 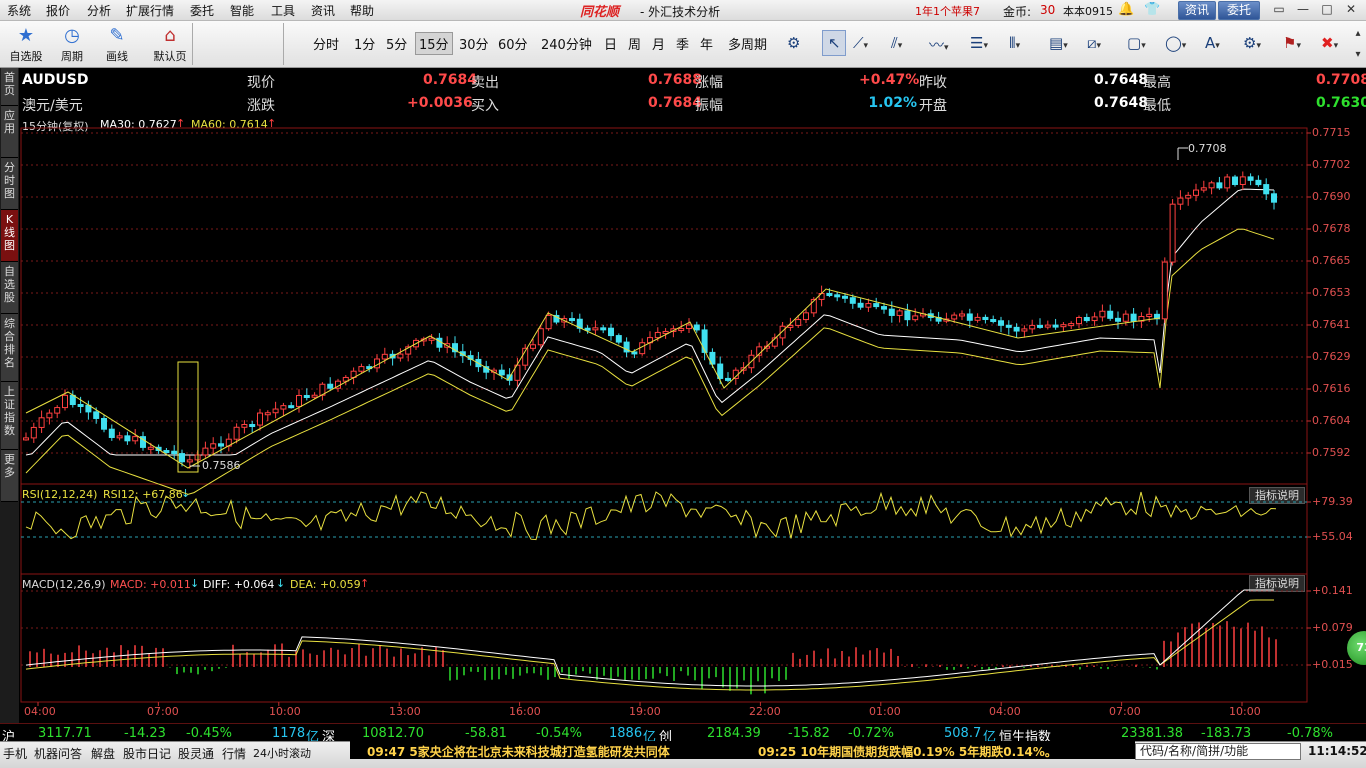 What do you see at coordinates (1331, 420) in the screenshot?
I see `price-axis-tick: 0.7604` at bounding box center [1331, 420].